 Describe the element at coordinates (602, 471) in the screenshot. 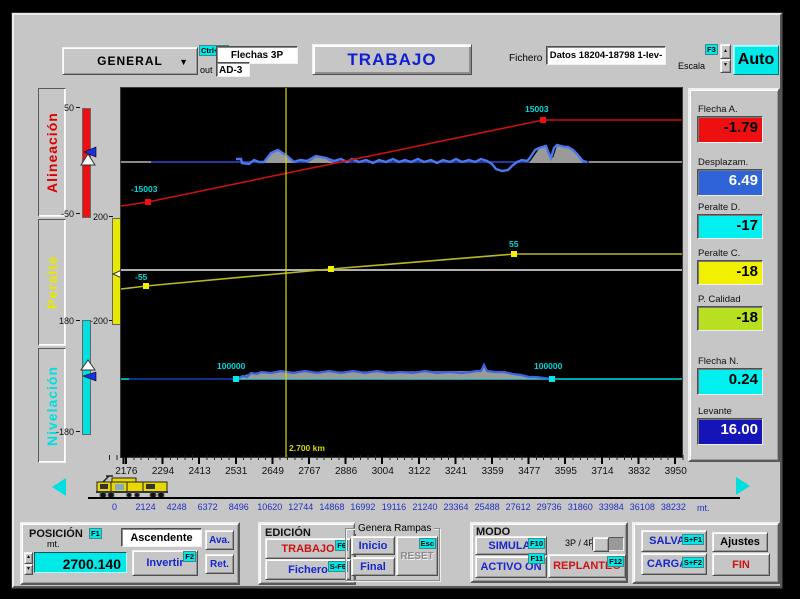

I see `x-axis-label: 3714` at that location.